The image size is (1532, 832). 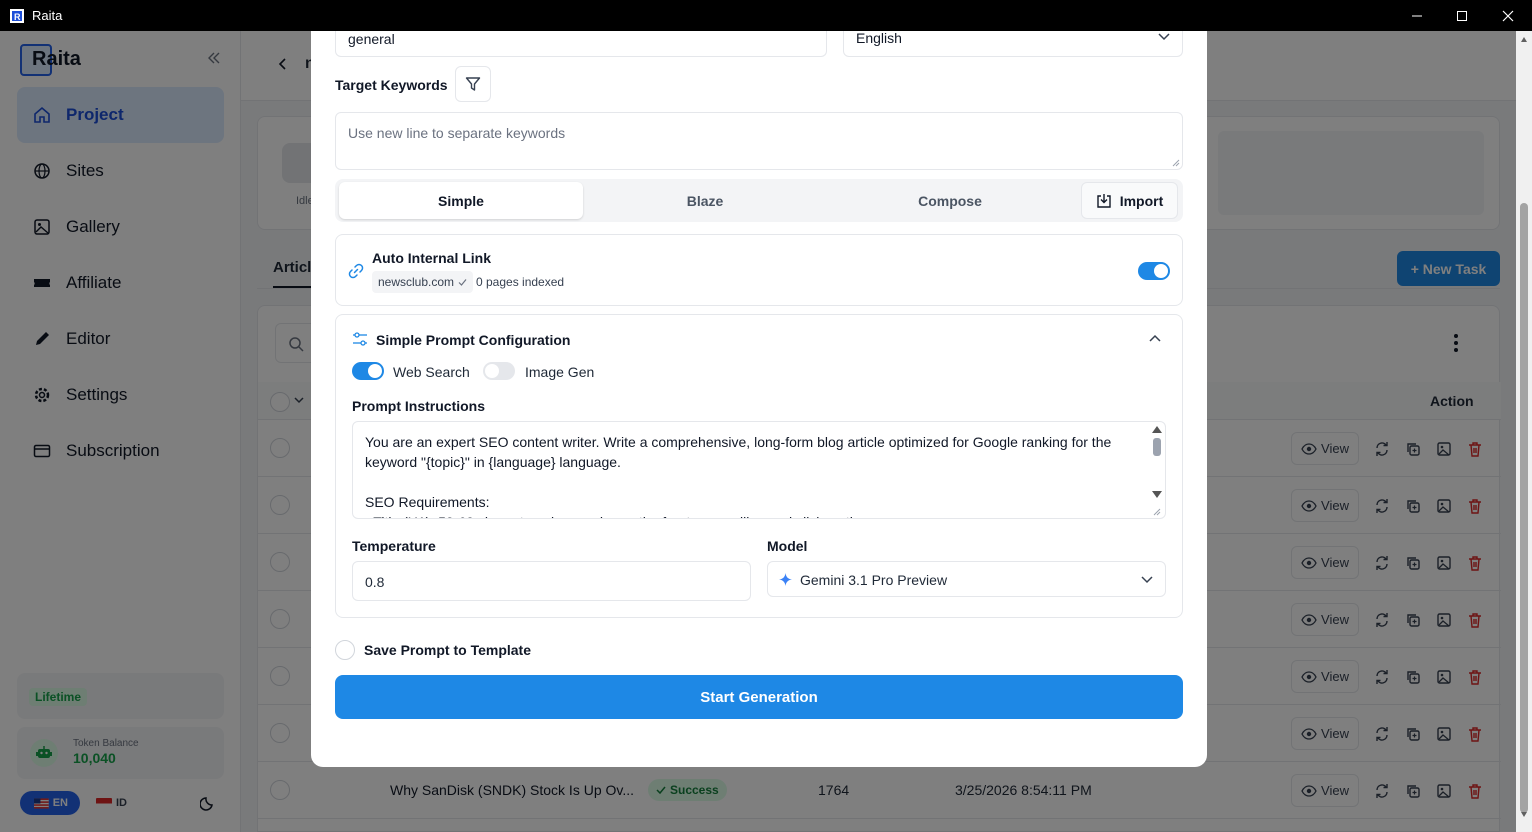 What do you see at coordinates (785, 579) in the screenshot?
I see `gemini-sparkle-icon` at bounding box center [785, 579].